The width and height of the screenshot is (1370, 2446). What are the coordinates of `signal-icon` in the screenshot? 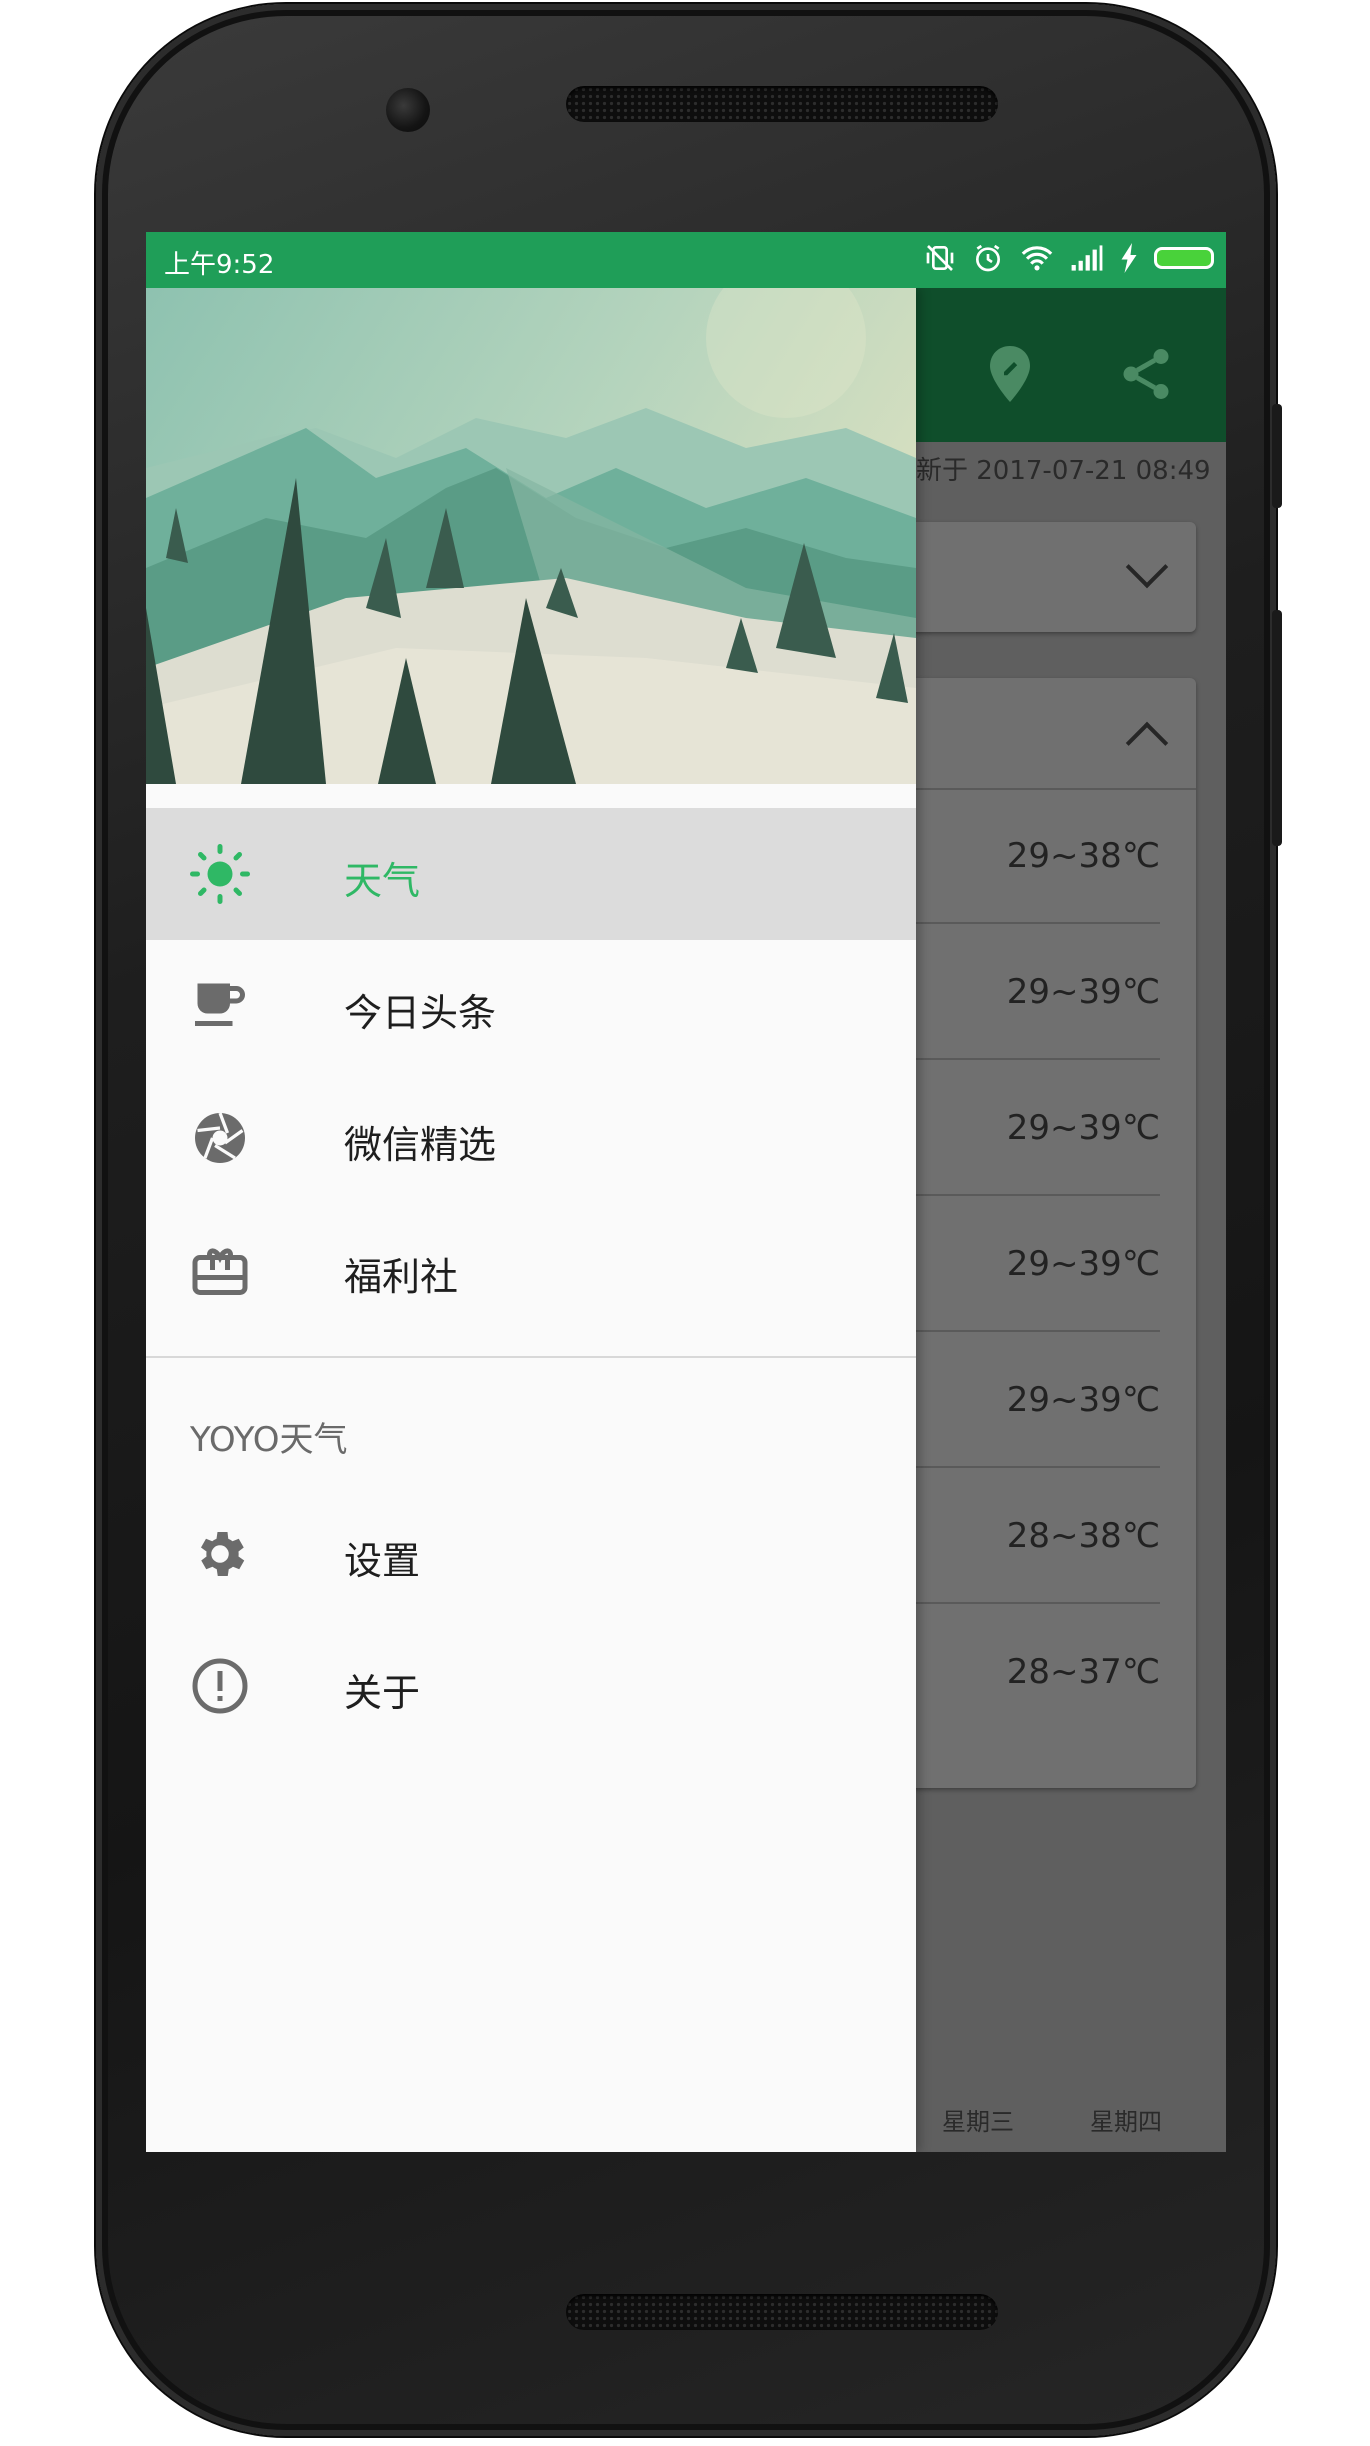 It's located at (1087, 258).